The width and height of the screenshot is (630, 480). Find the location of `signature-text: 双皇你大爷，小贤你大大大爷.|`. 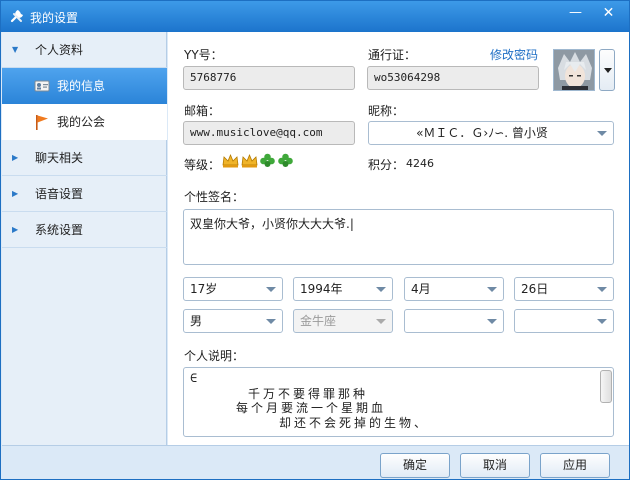

signature-text: 双皇你大爷，小贤你大大大爷.| is located at coordinates (272, 224).